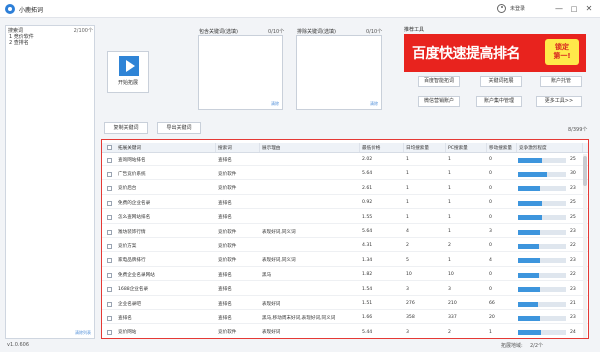 The height and width of the screenshot is (352, 600). Describe the element at coordinates (179, 128) in the screenshot. I see `export-keywords-button: 导出关键词` at that location.